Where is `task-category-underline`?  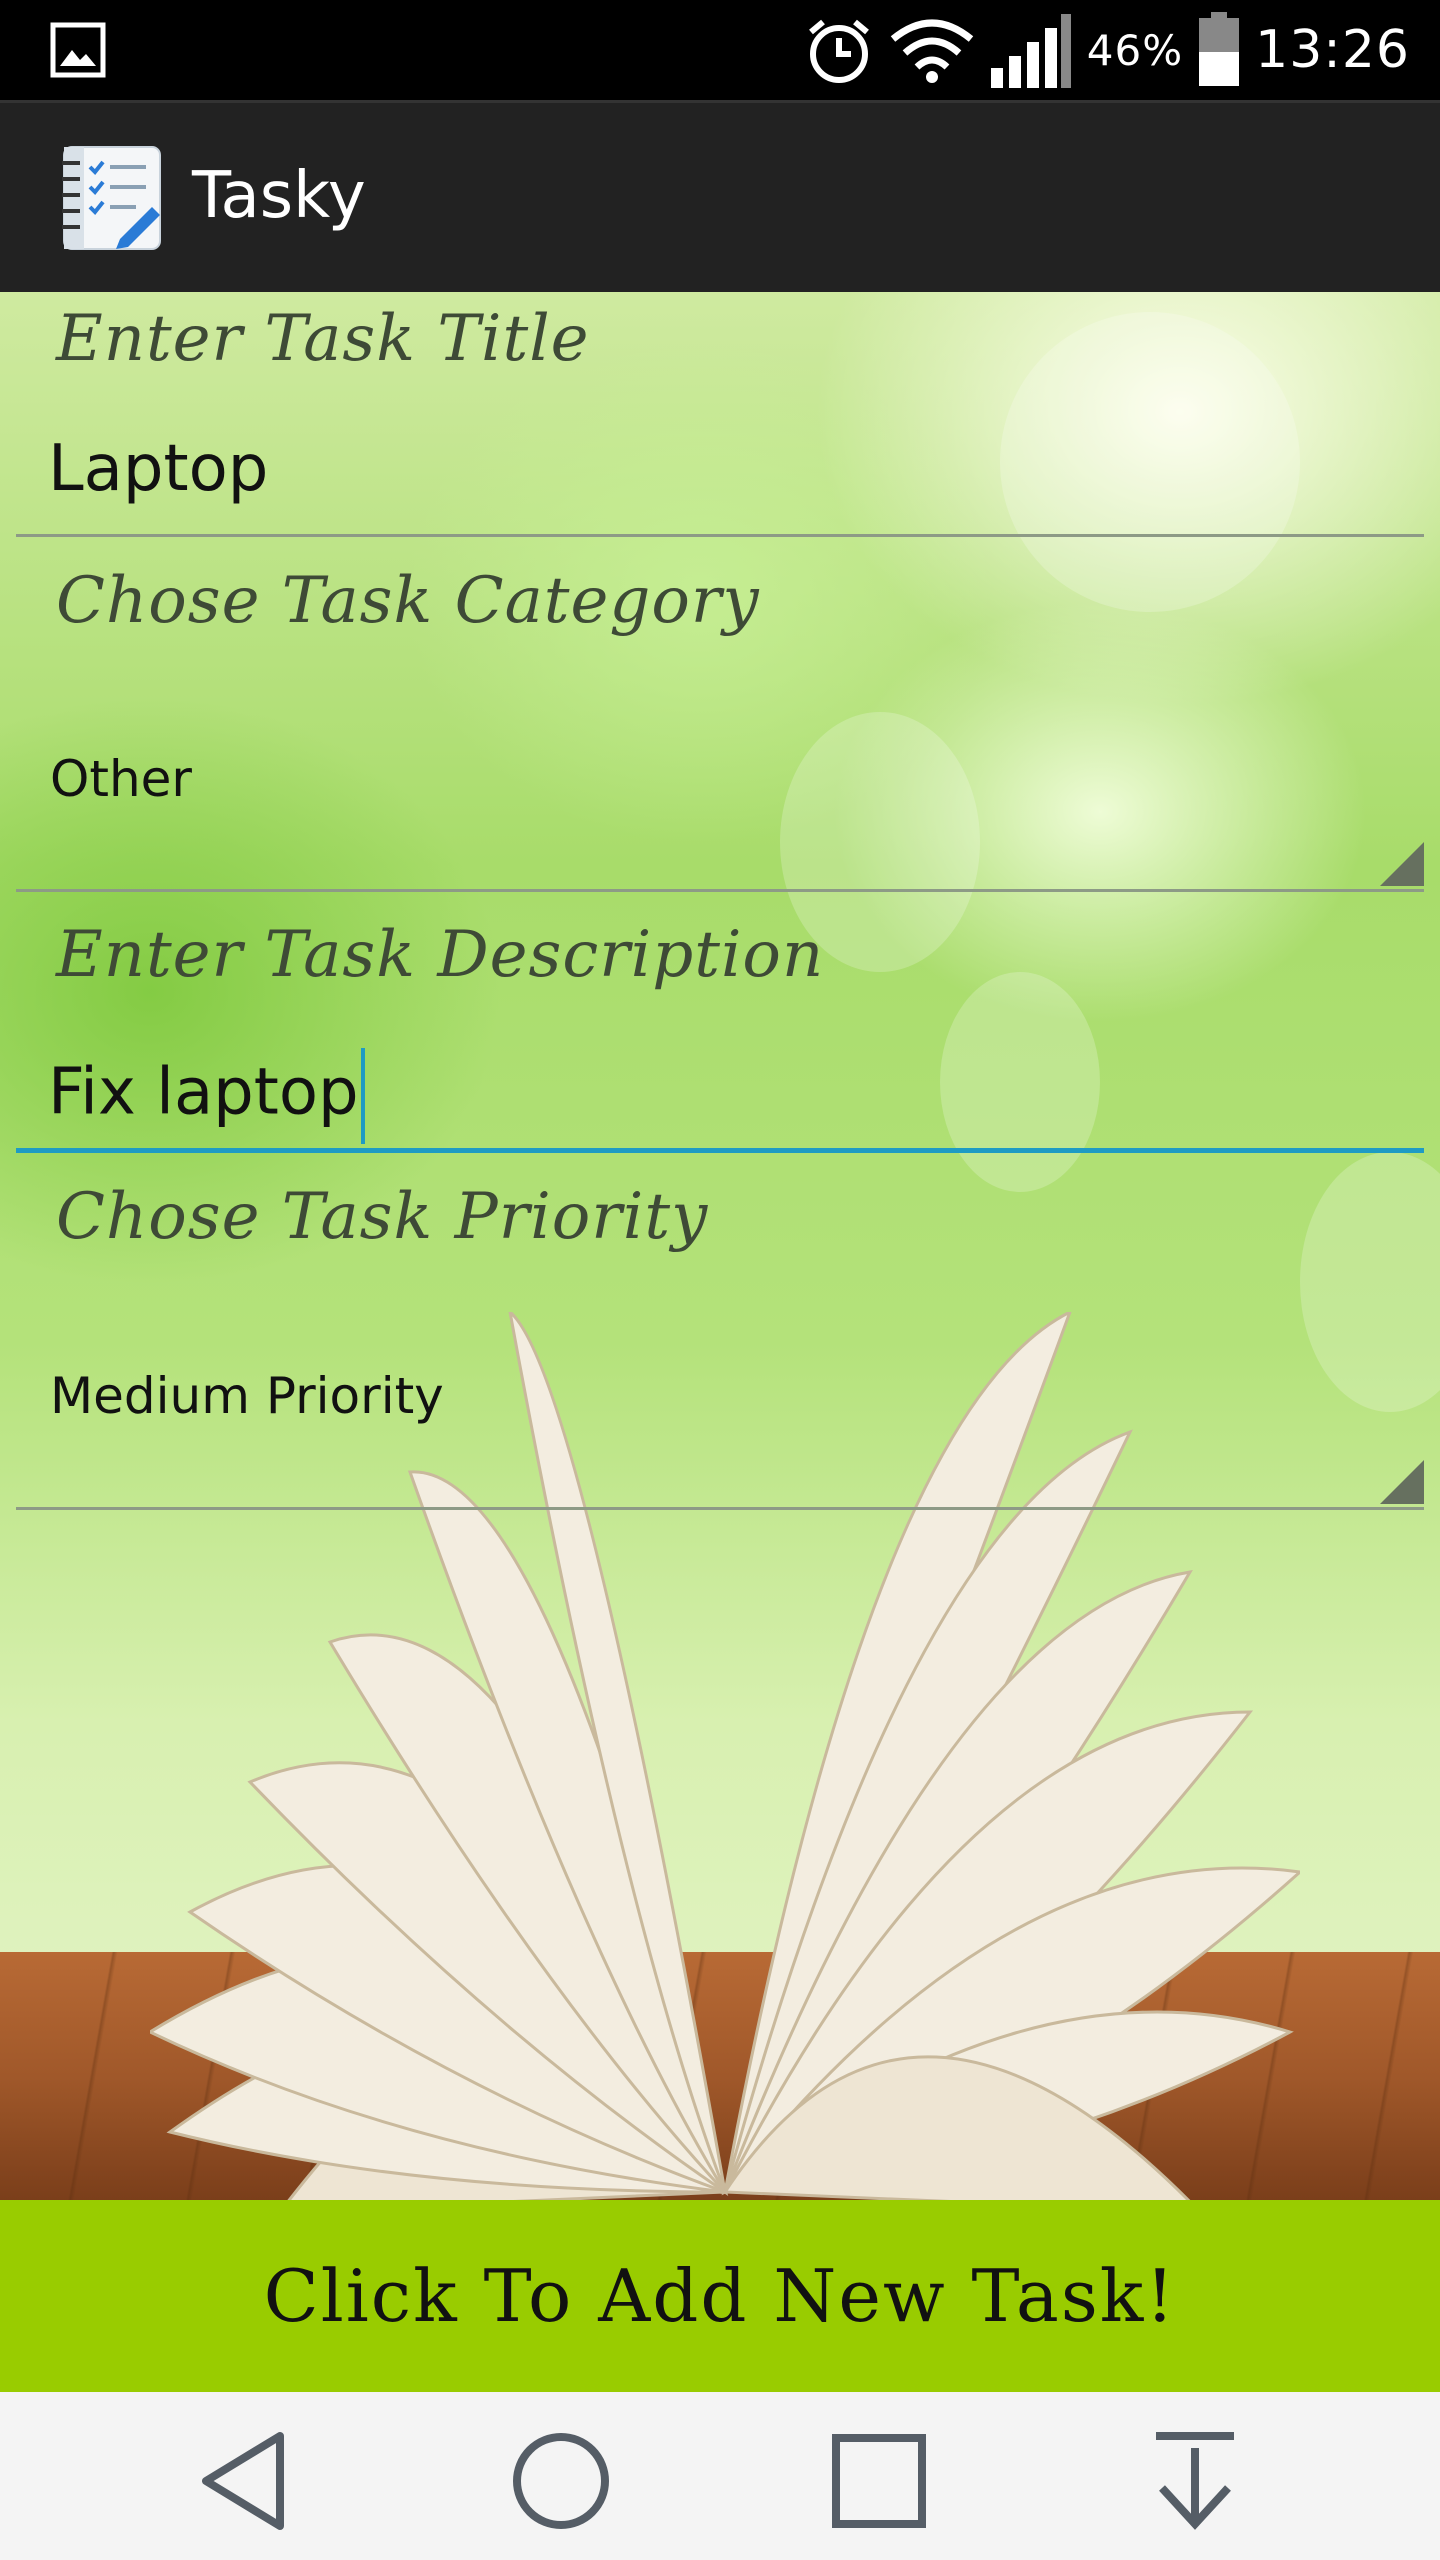
task-category-underline is located at coordinates (720, 890).